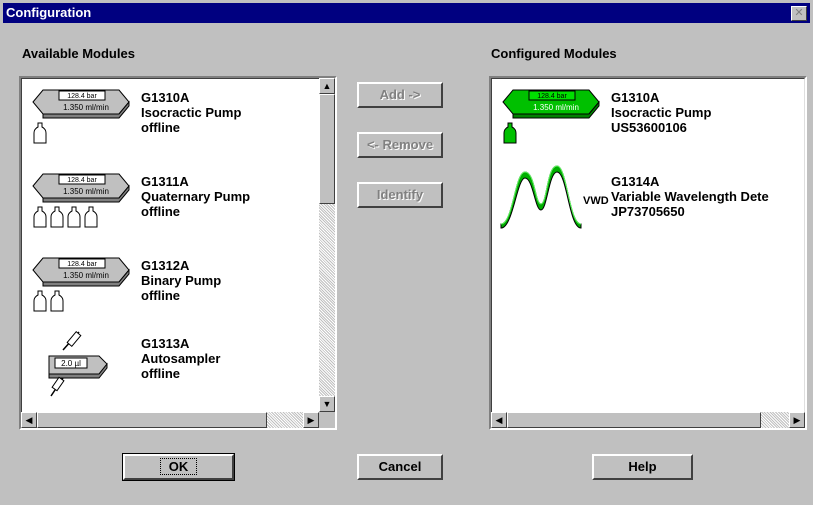 This screenshot has height=505, width=813. Describe the element at coordinates (554, 197) in the screenshot. I see `vwd-detector-icon: VWD` at that location.